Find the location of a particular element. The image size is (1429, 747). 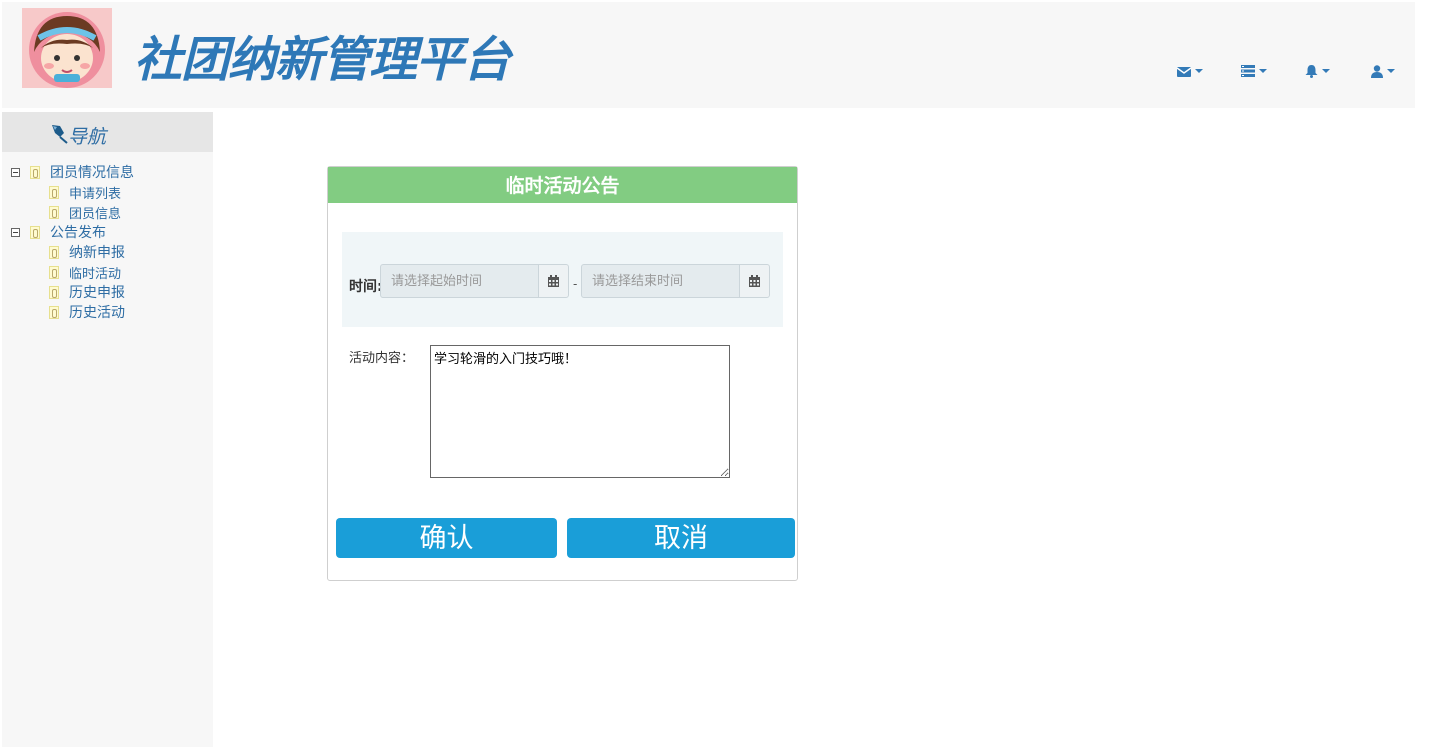

avatar-icon is located at coordinates (67, 48).